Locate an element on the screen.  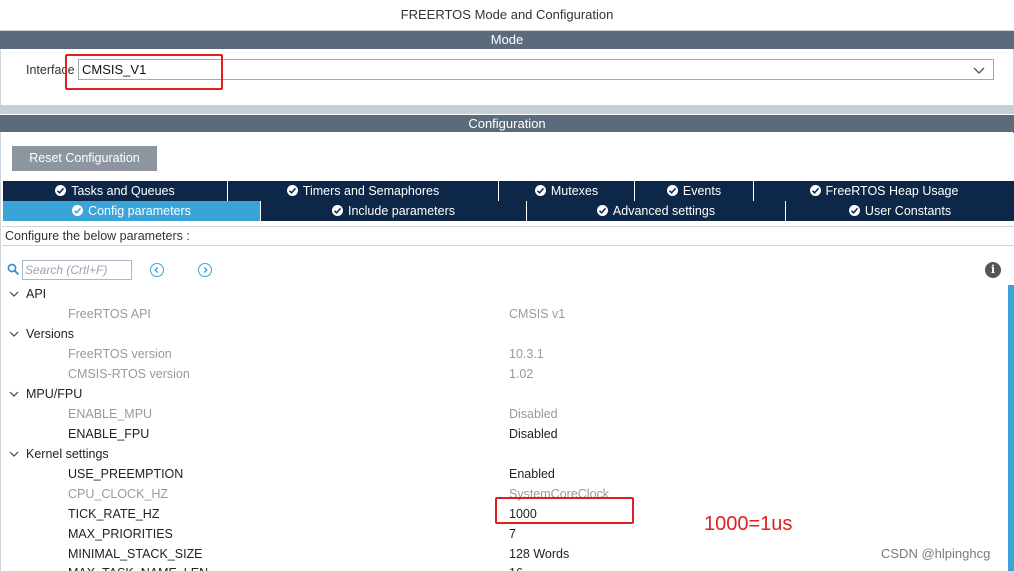
tab-label: Config parameters is located at coordinates (139, 211).